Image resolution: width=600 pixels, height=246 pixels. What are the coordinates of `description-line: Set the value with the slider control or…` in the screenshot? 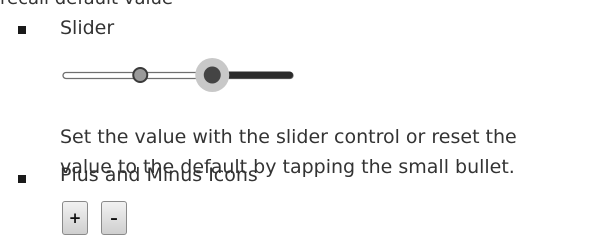 It's located at (288, 137).